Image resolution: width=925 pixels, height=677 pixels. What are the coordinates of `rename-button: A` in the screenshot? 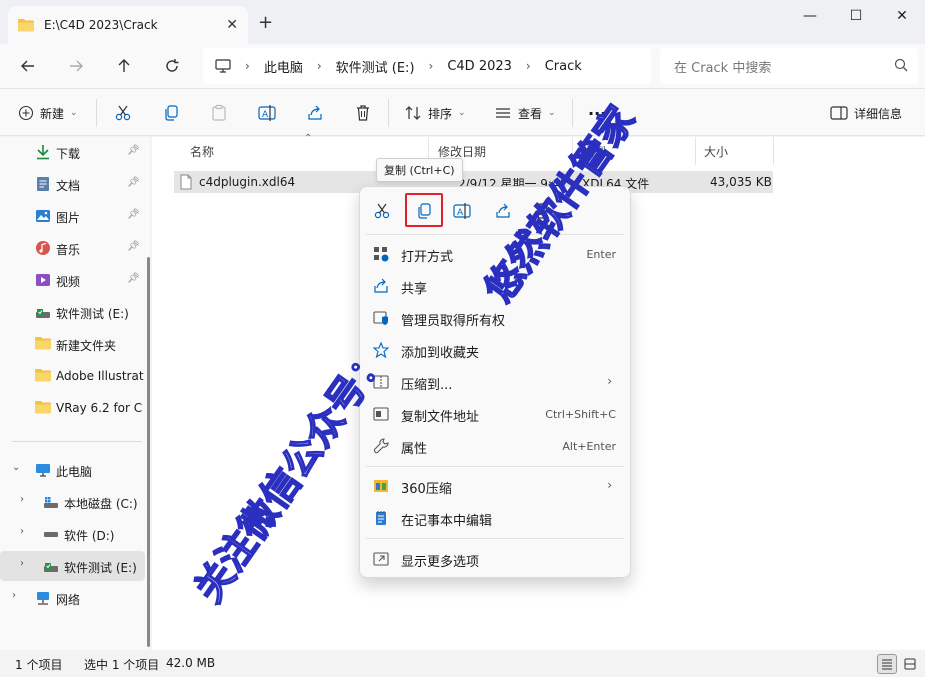 It's located at (267, 113).